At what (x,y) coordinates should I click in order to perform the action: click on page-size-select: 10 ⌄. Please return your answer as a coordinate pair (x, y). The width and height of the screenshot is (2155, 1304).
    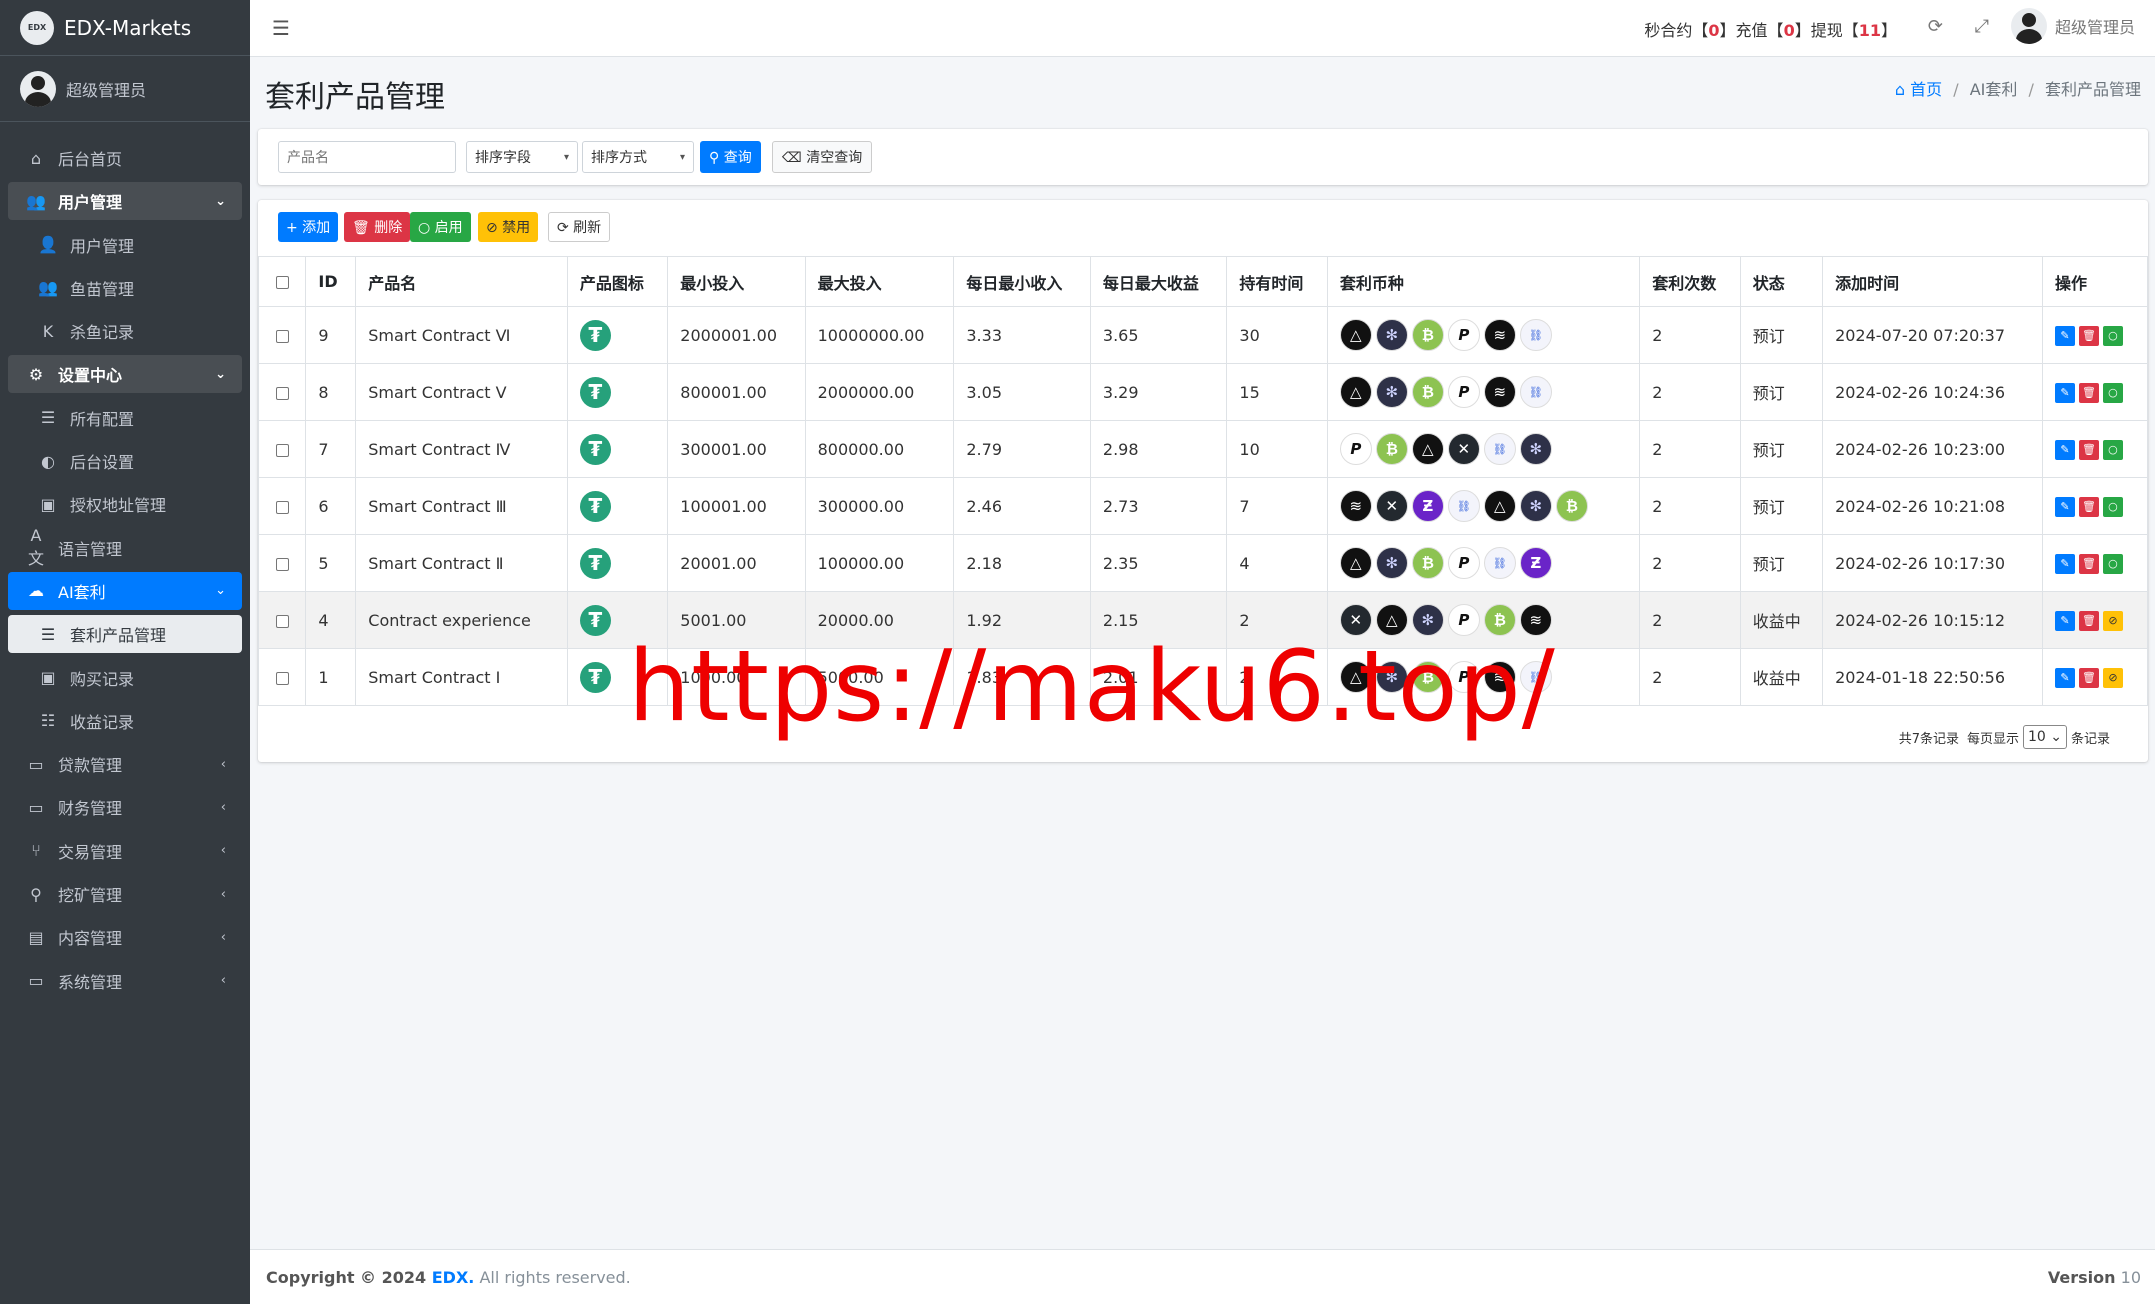
    Looking at the image, I should click on (2044, 737).